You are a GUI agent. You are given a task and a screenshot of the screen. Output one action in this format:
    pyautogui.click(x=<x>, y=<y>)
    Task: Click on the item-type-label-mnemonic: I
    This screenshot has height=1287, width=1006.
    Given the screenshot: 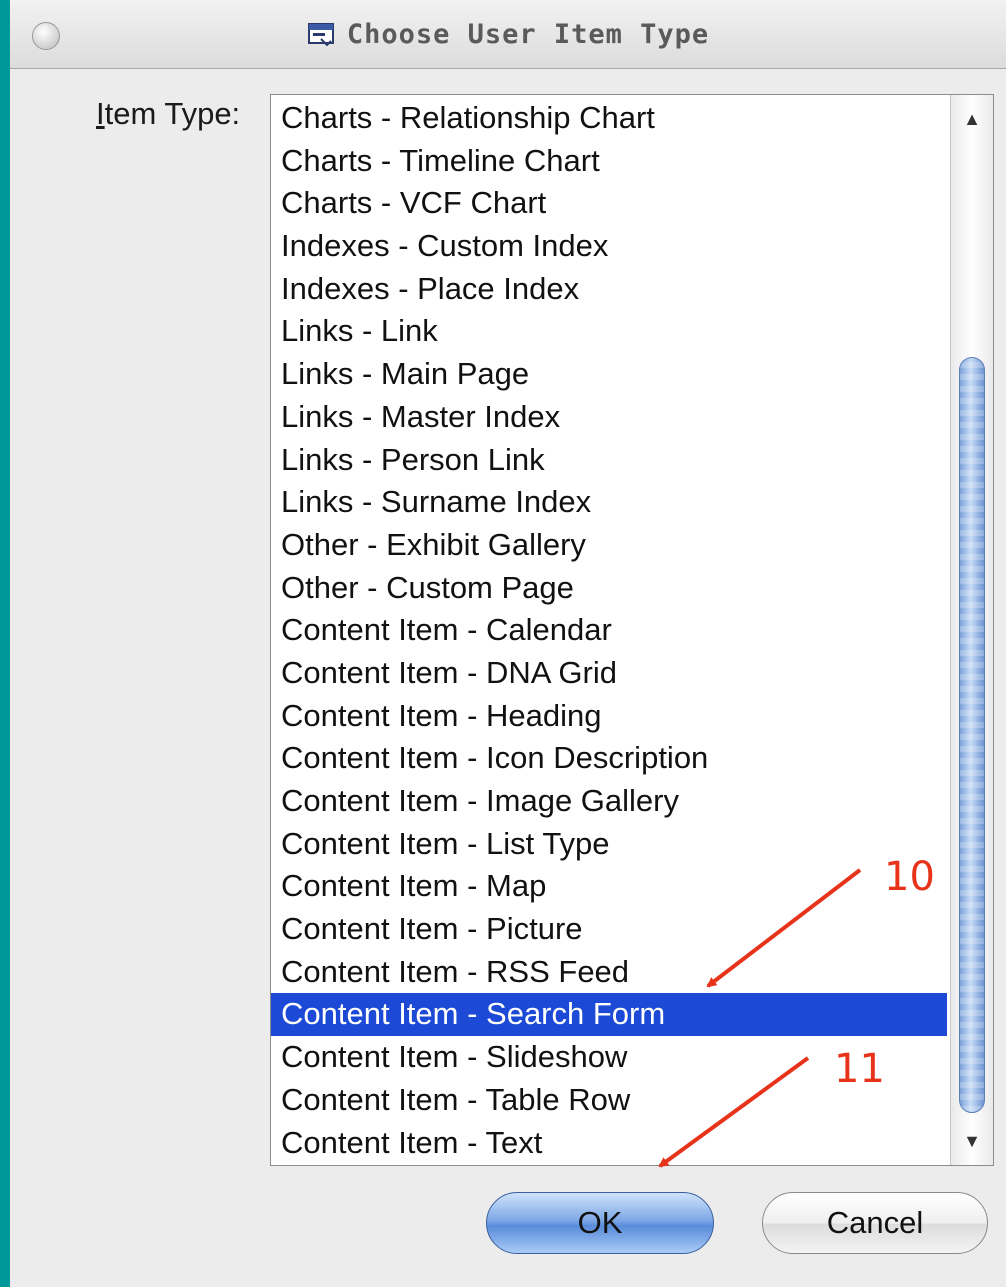 What is the action you would take?
    pyautogui.click(x=100, y=113)
    